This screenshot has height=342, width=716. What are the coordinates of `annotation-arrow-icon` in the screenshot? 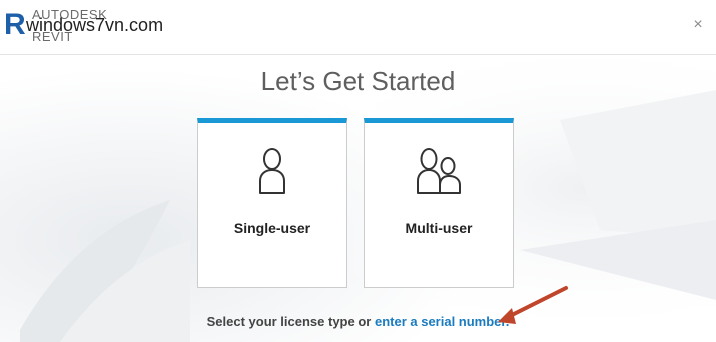 It's located at (533, 305).